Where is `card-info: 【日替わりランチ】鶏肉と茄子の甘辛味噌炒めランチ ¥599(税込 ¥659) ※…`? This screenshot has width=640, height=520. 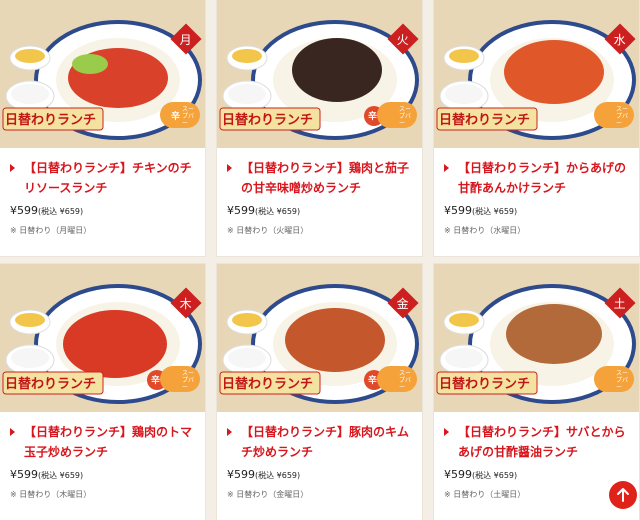
card-info: 【日替わりランチ】鶏肉と茄子の甘辛味噌炒めランチ ¥599(税込 ¥659) ※… is located at coordinates (319, 202).